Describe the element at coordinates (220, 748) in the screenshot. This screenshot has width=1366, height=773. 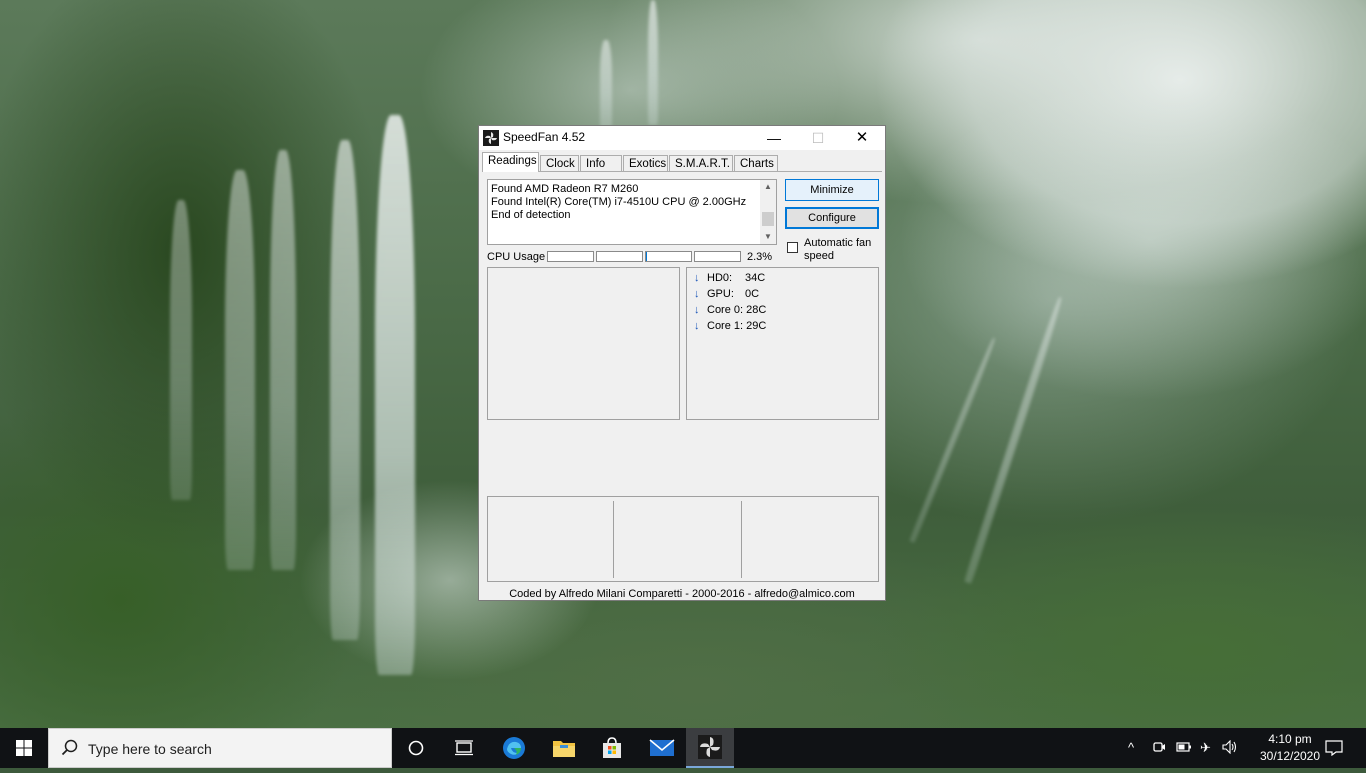
I see `search-box: Type here to search` at that location.